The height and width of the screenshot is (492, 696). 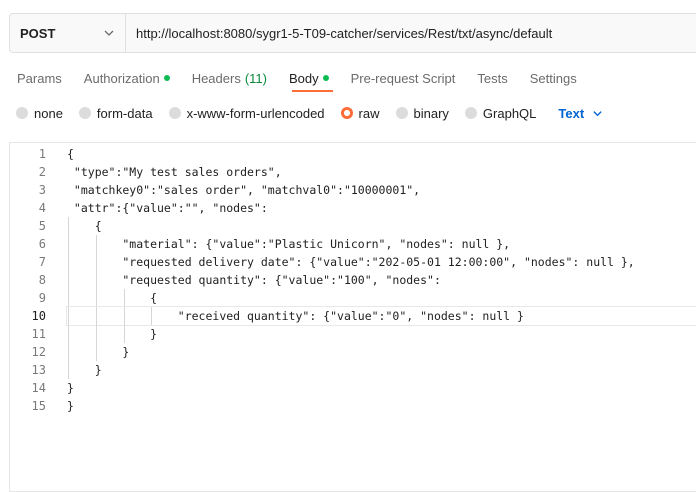 I want to click on radio-label: raw, so click(x=369, y=113).